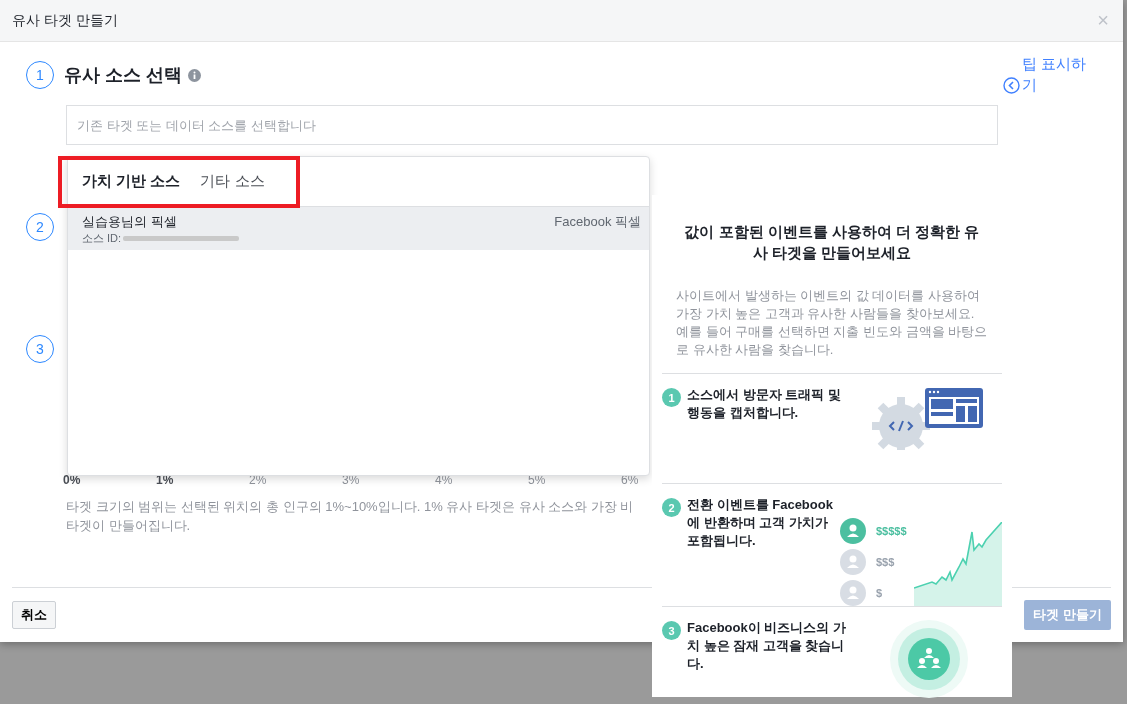 The width and height of the screenshot is (1127, 704). Describe the element at coordinates (34, 615) in the screenshot. I see `cancel-button: 취소` at that location.